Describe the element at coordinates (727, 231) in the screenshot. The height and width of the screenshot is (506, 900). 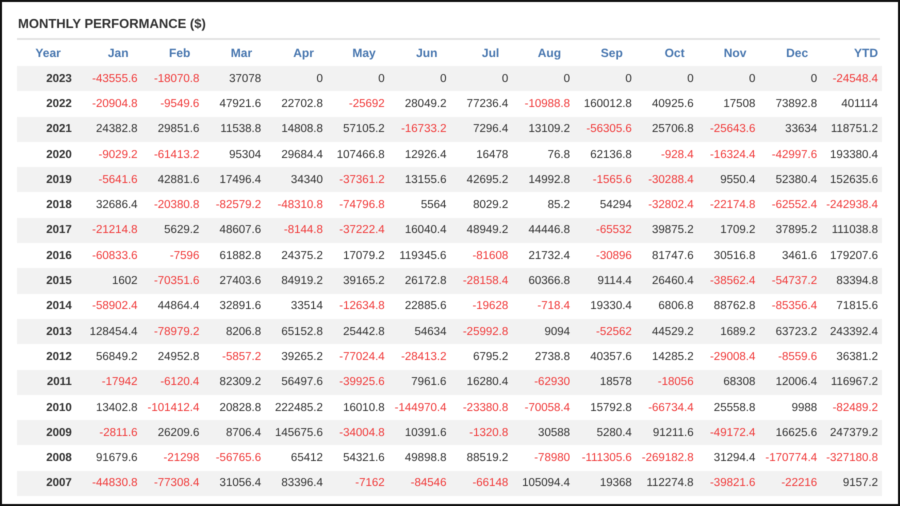
I see `table-cell: 1709.2` at that location.